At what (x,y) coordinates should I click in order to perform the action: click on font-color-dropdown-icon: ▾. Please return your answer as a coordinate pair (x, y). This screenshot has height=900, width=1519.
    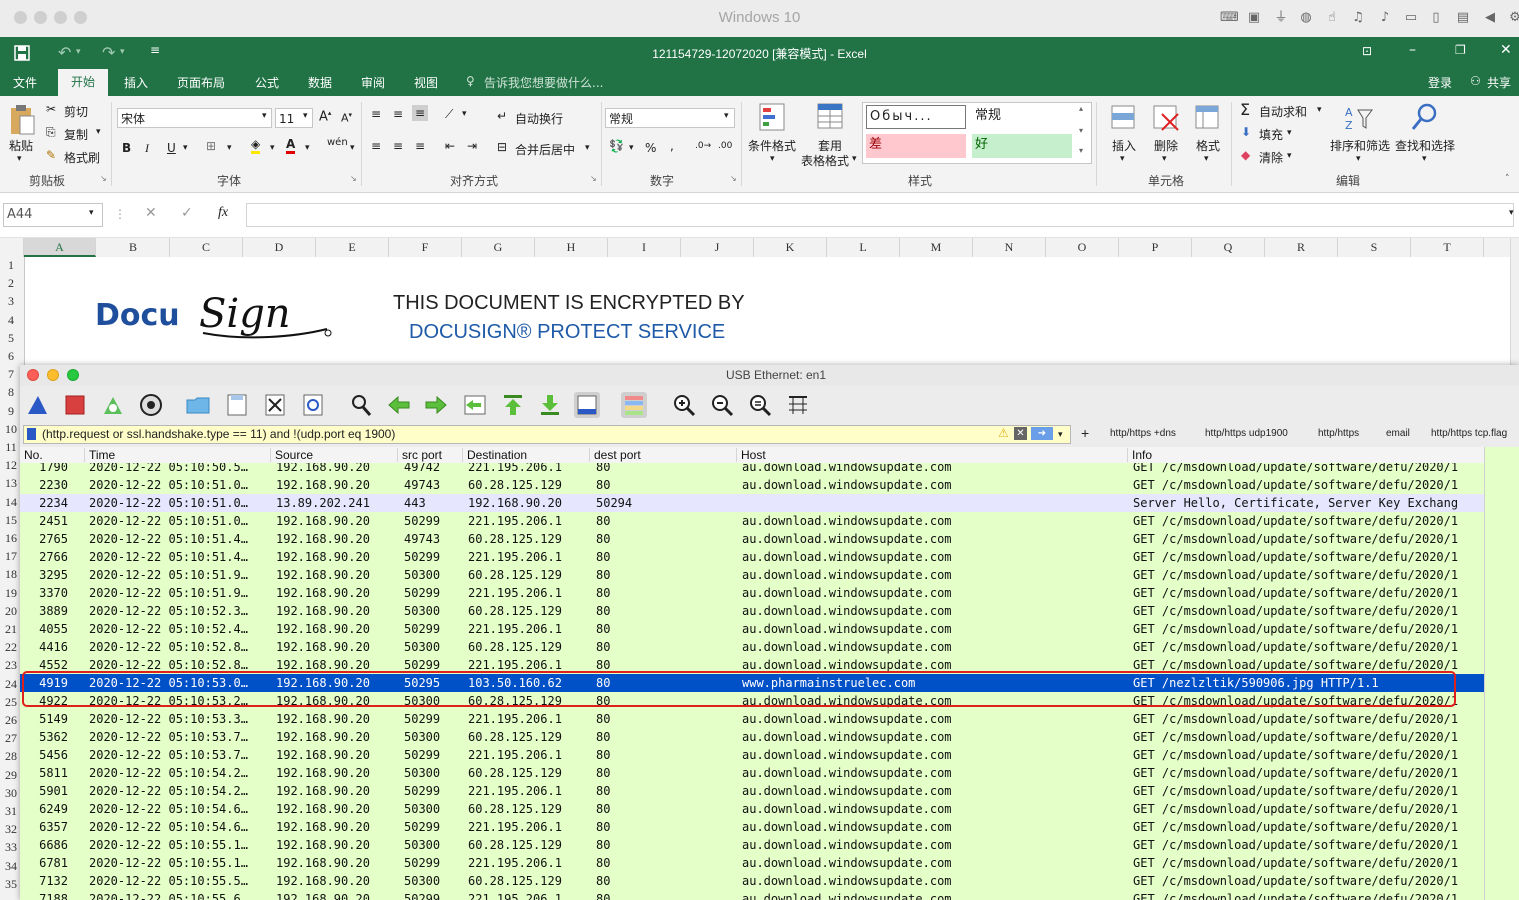
    Looking at the image, I should click on (307, 148).